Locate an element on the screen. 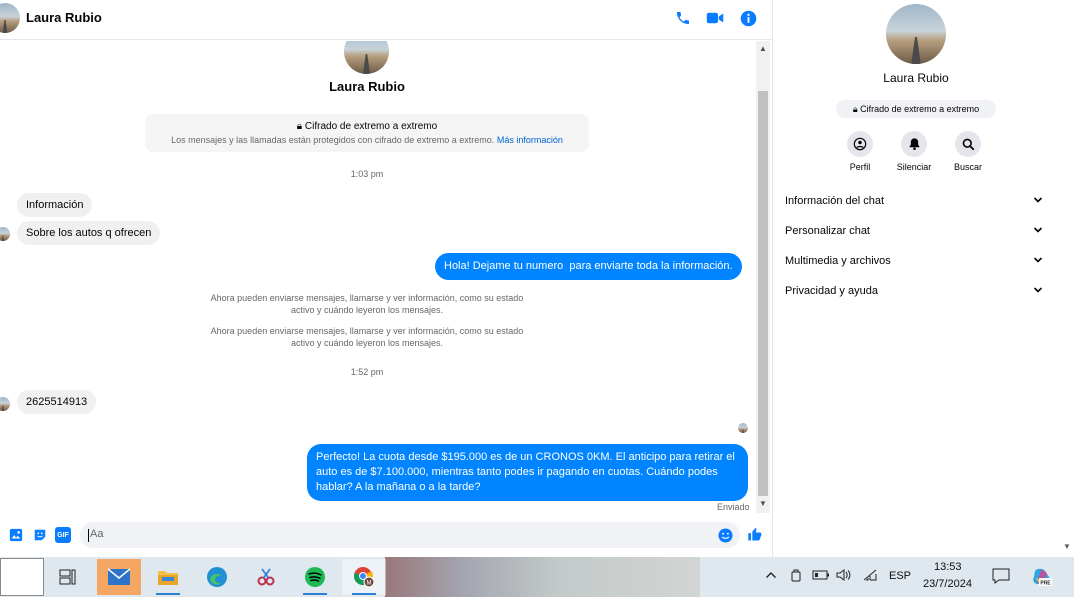 The height and width of the screenshot is (597, 1074). composer: GIF Aa is located at coordinates (386, 536).